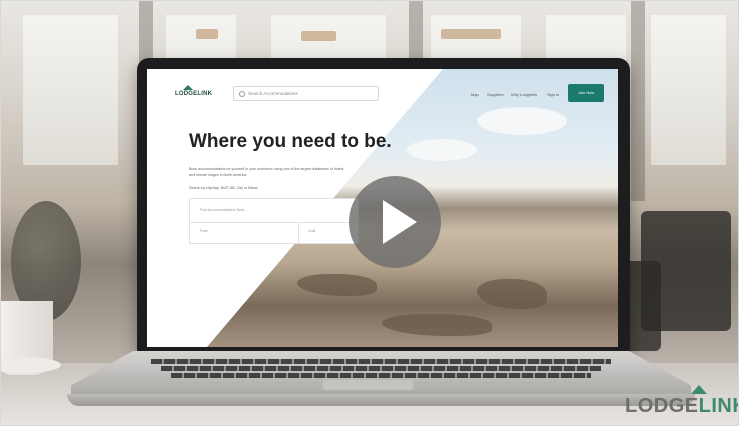  I want to click on nav-link-signin: Sign in, so click(553, 94).